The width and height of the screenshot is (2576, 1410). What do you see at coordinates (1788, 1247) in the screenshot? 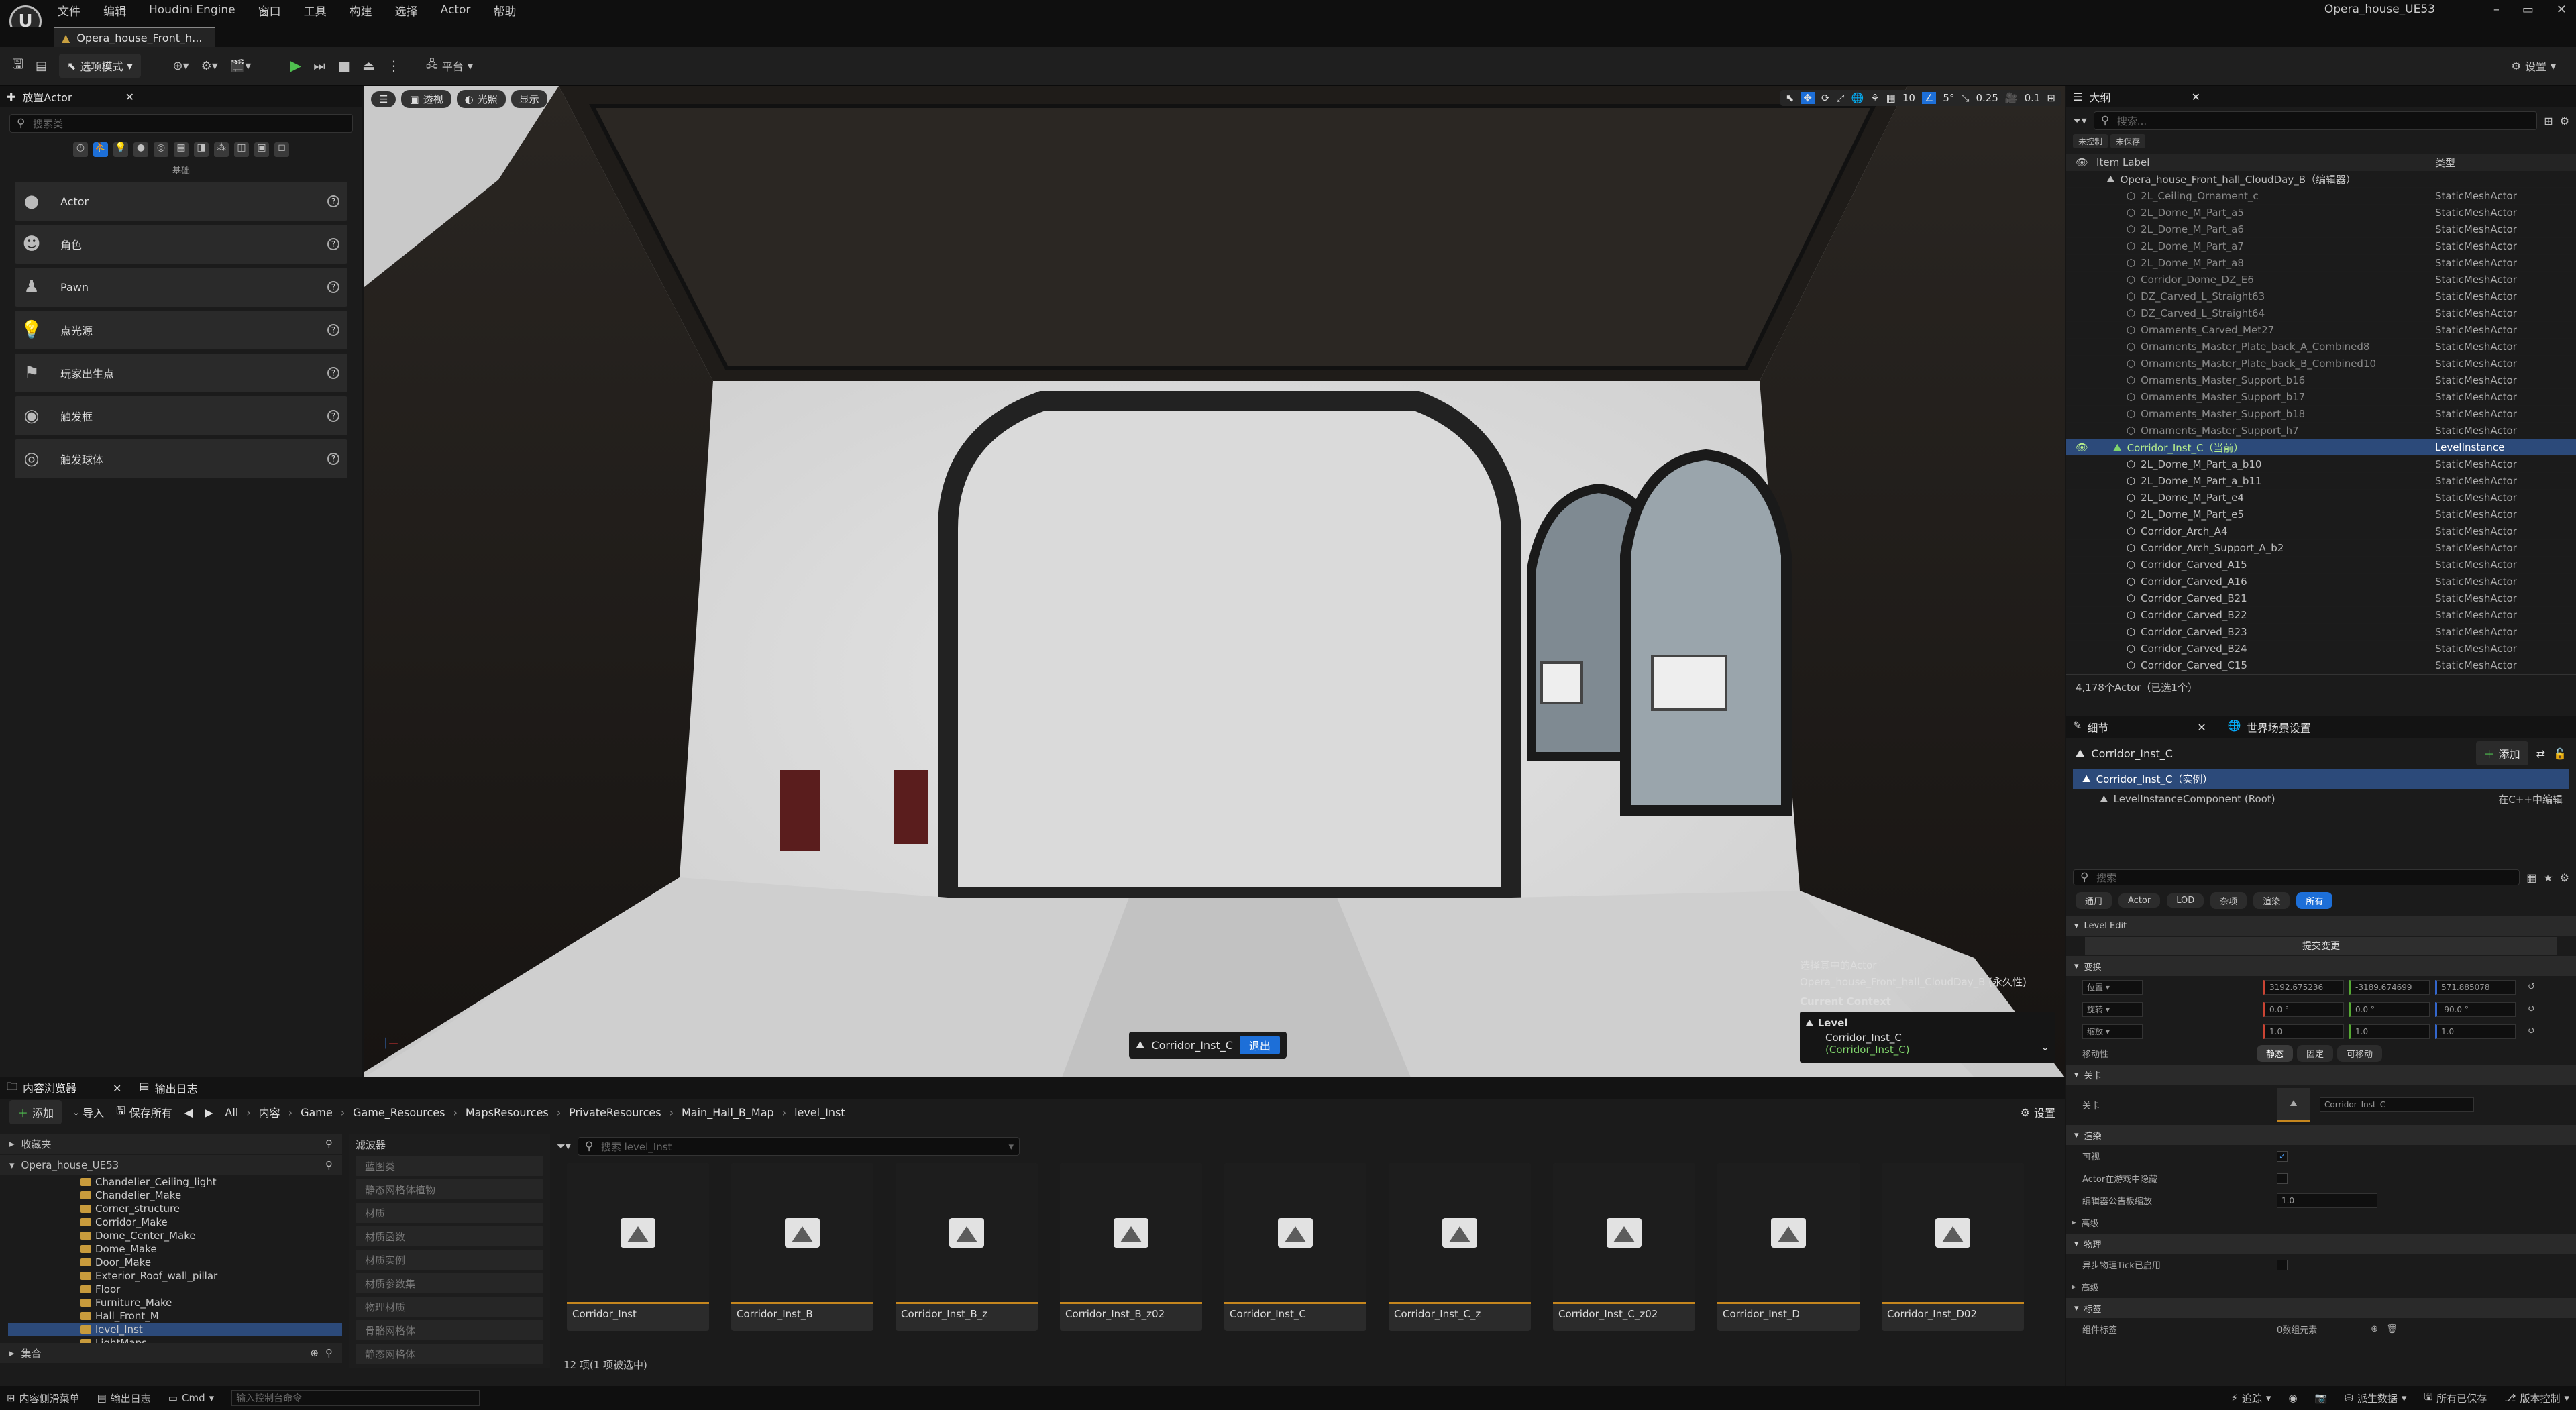
I see `asset-tile: Corridor_Inst_D` at bounding box center [1788, 1247].